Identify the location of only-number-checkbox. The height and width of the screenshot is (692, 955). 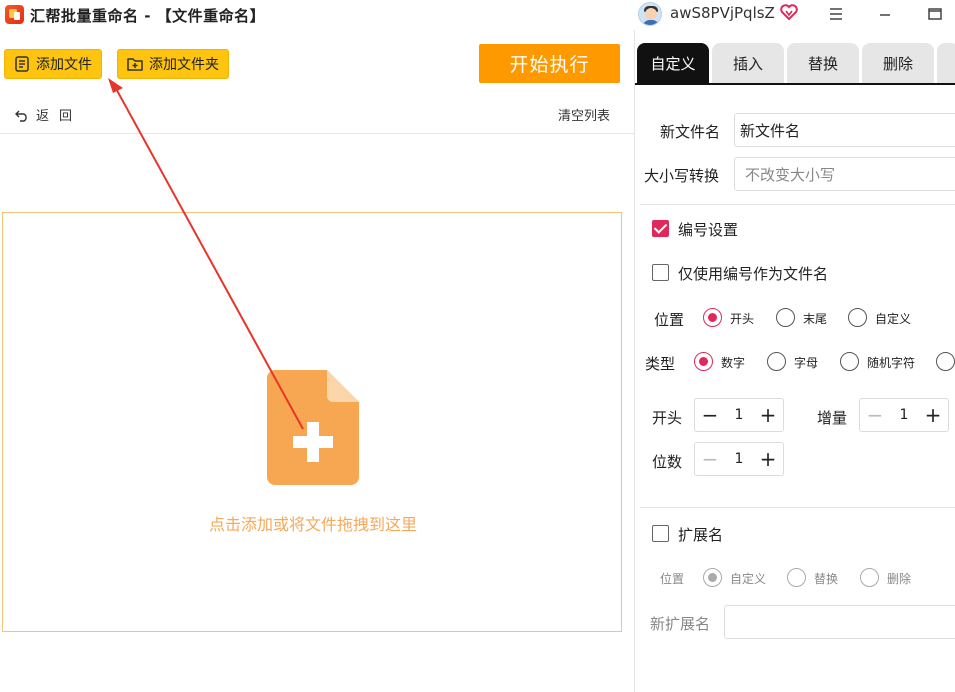
(660, 272).